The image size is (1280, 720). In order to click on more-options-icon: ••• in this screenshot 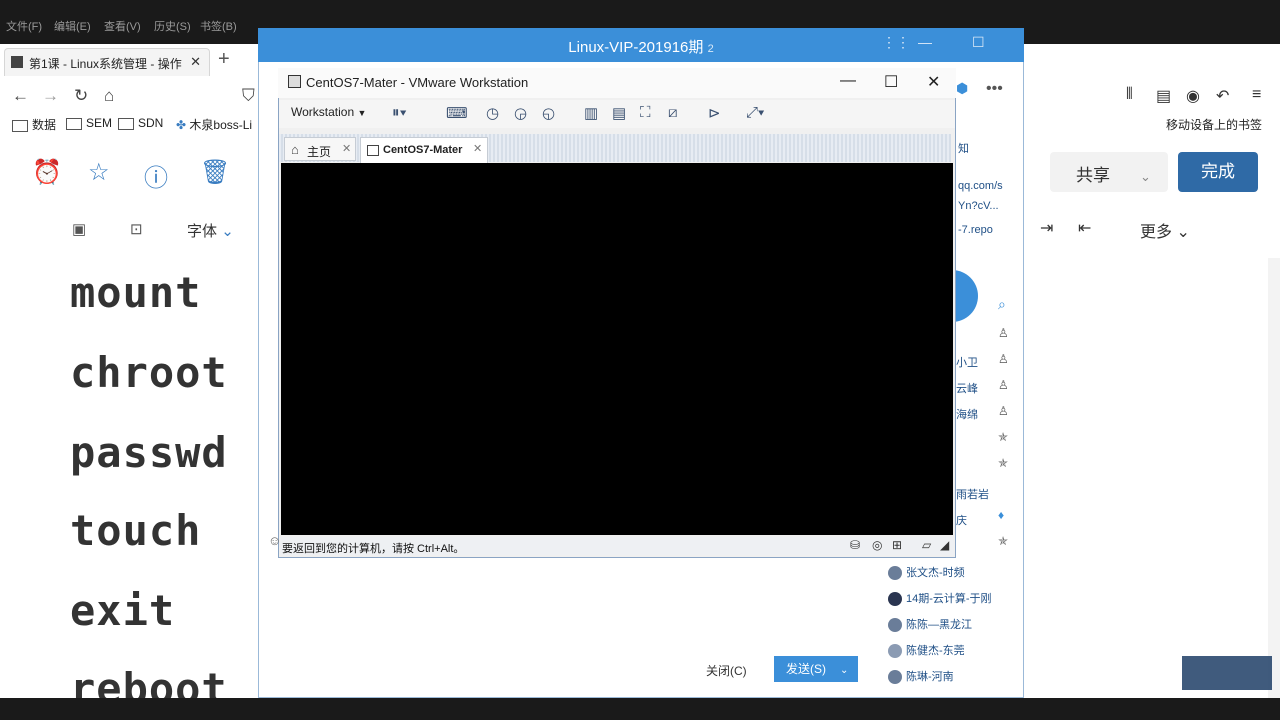, I will do `click(994, 89)`.